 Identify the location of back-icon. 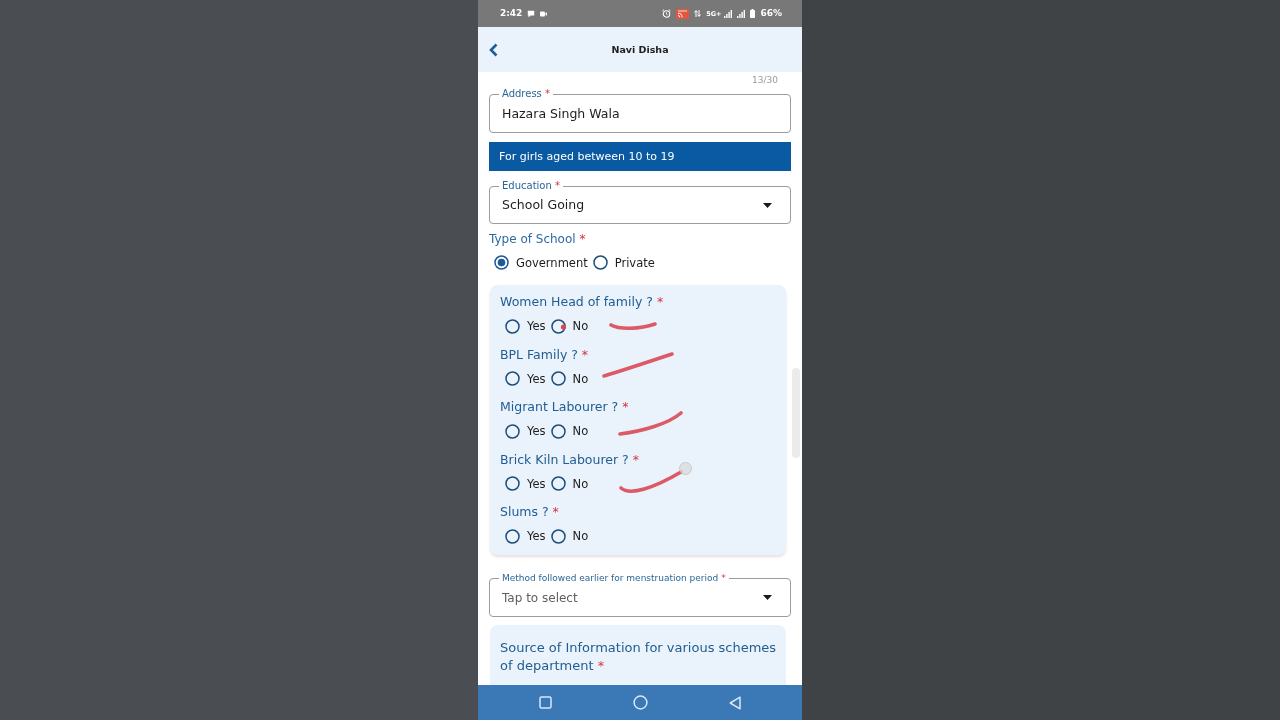
(493, 50).